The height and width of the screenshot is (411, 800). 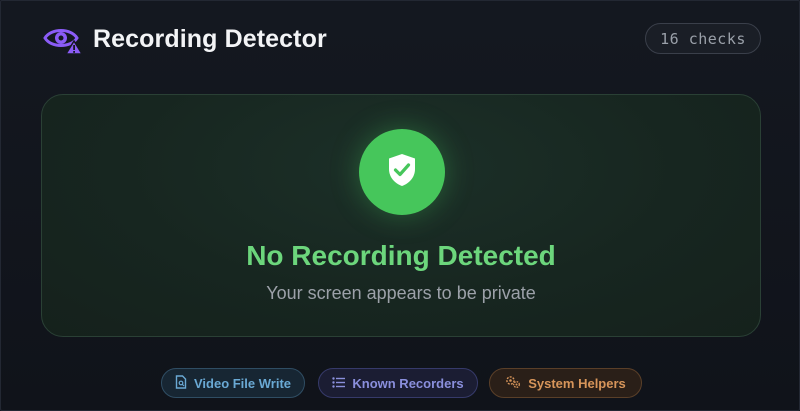 I want to click on list-icon, so click(x=342, y=383).